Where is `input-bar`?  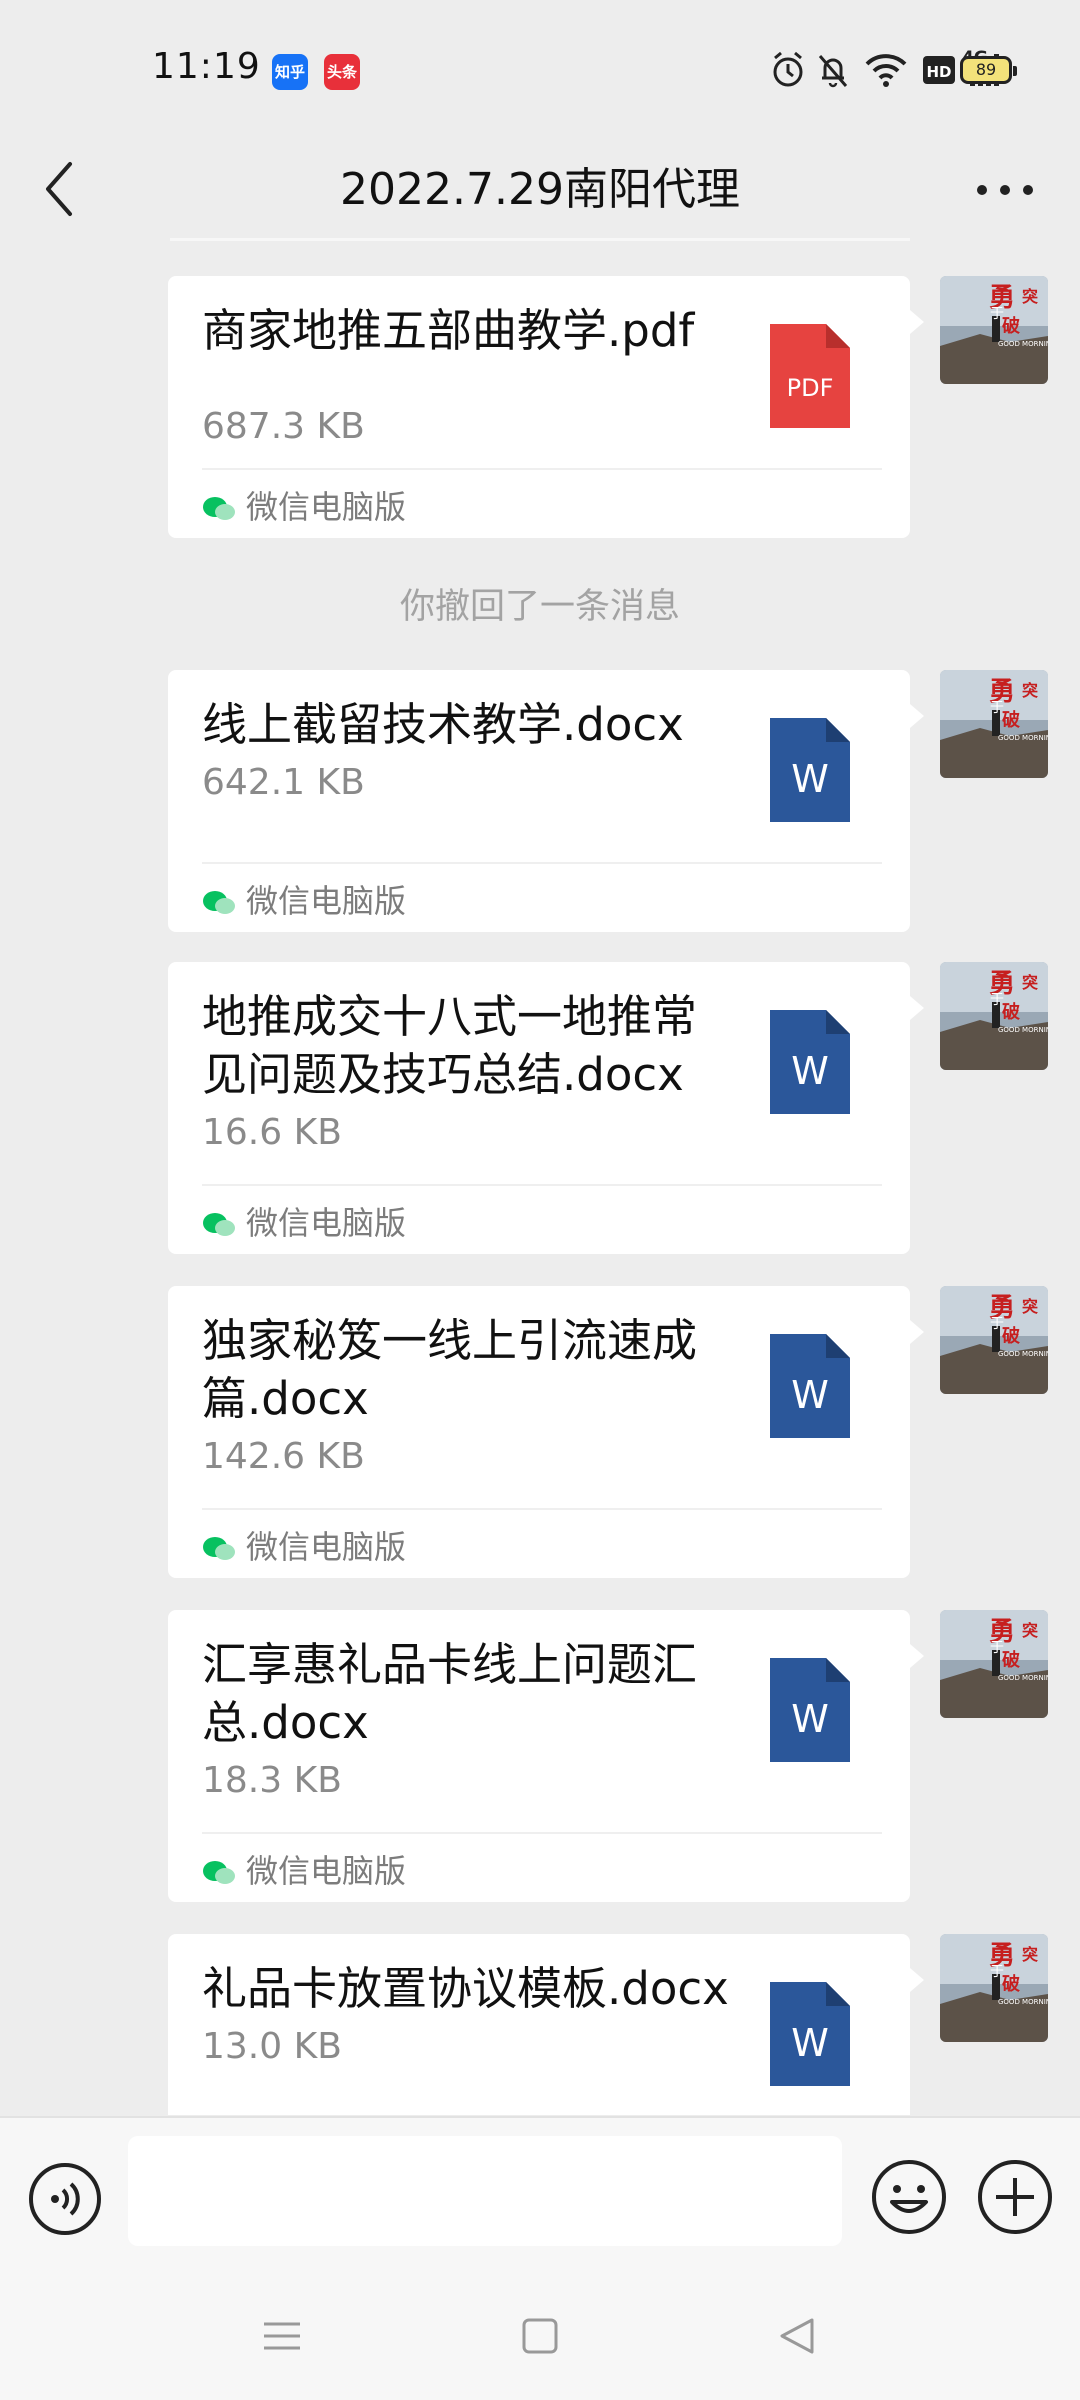
input-bar is located at coordinates (540, 2197).